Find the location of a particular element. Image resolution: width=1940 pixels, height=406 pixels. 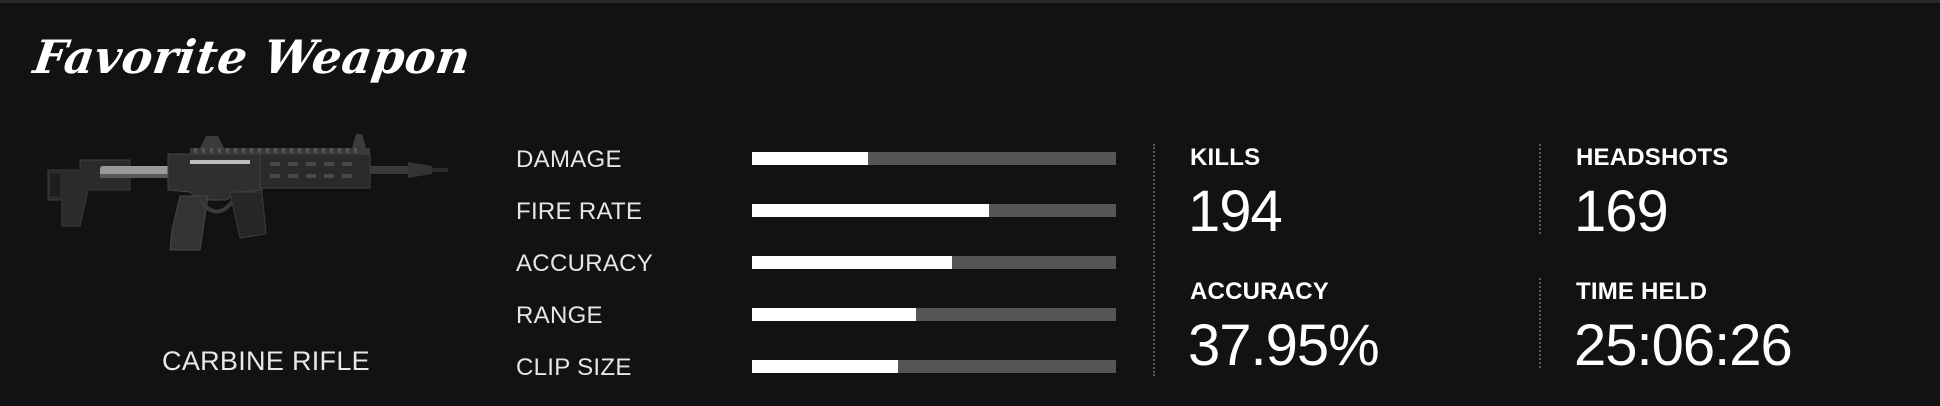

attribute-label-range: RANGE is located at coordinates (559, 315).